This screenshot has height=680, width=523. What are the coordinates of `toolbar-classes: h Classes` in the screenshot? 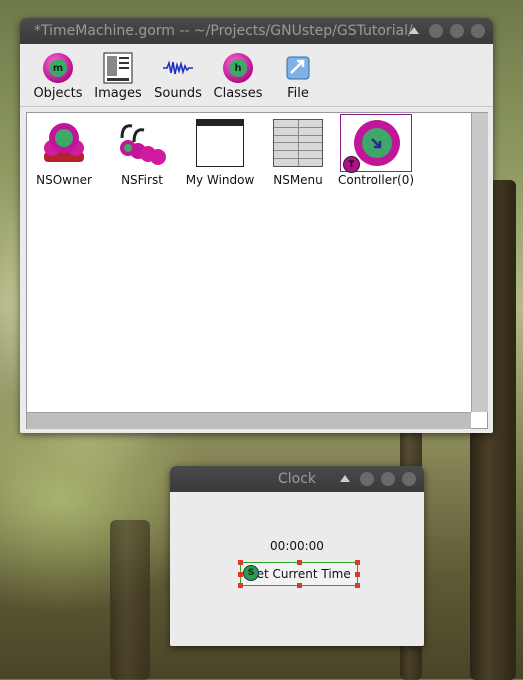 It's located at (238, 79).